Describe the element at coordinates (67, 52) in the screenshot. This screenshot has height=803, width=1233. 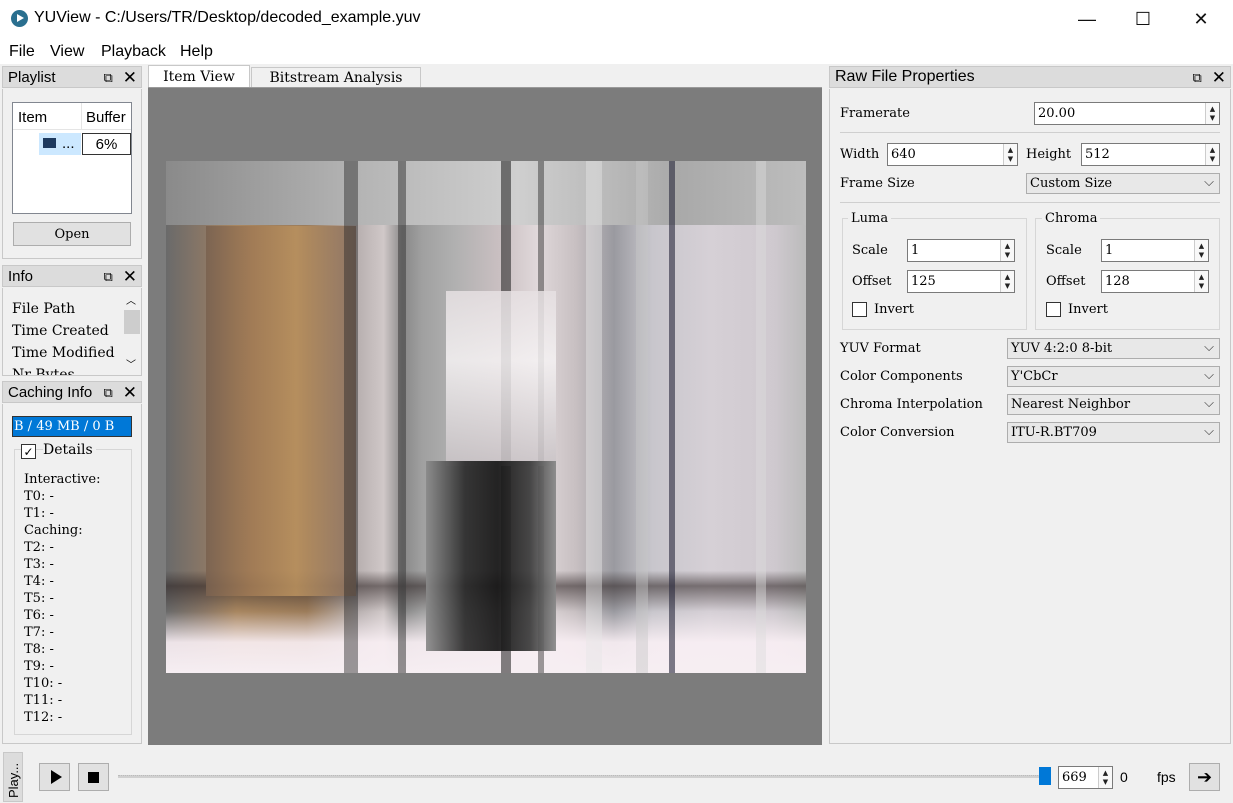
I see `menu-view: View` at that location.